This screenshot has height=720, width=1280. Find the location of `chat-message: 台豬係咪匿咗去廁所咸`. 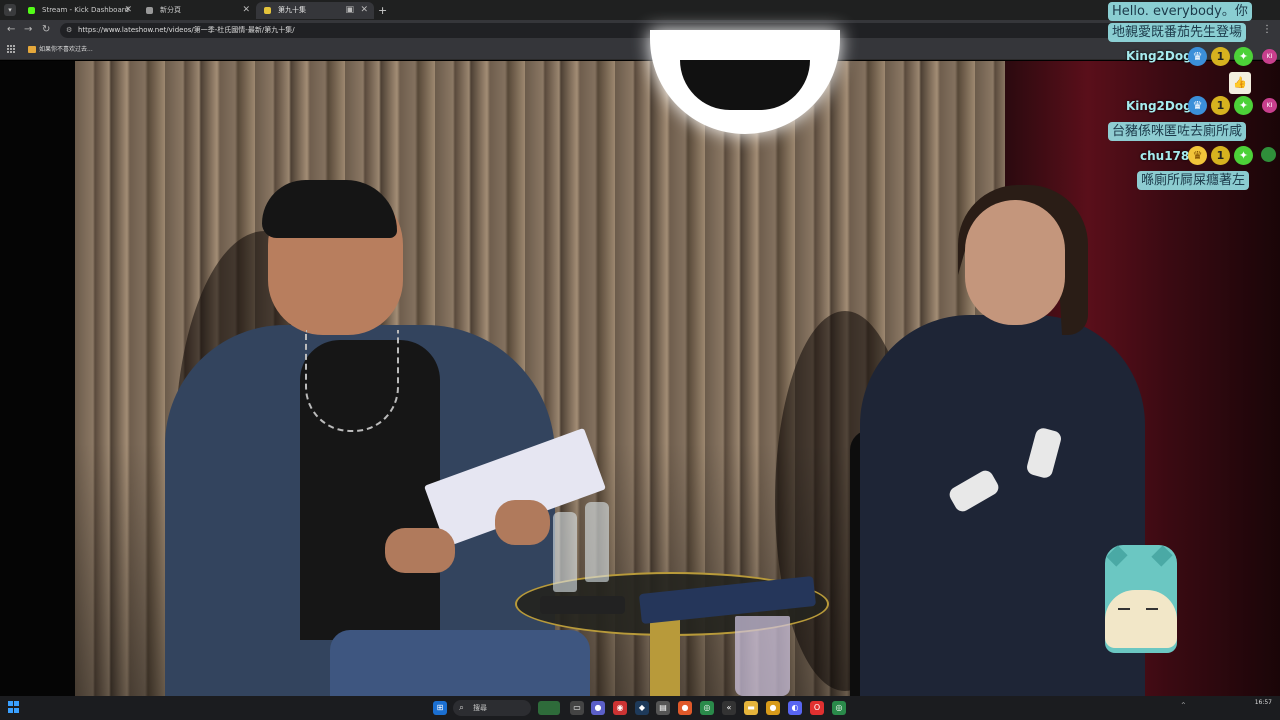

chat-message: 台豬係咪匿咗去廁所咸 is located at coordinates (1177, 131).